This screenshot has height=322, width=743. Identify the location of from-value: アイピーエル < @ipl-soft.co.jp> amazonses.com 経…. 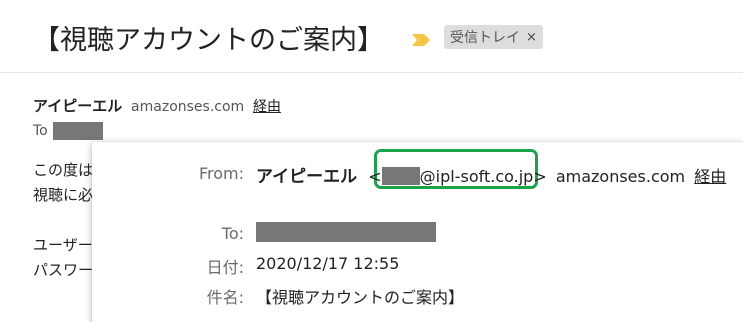
(491, 174).